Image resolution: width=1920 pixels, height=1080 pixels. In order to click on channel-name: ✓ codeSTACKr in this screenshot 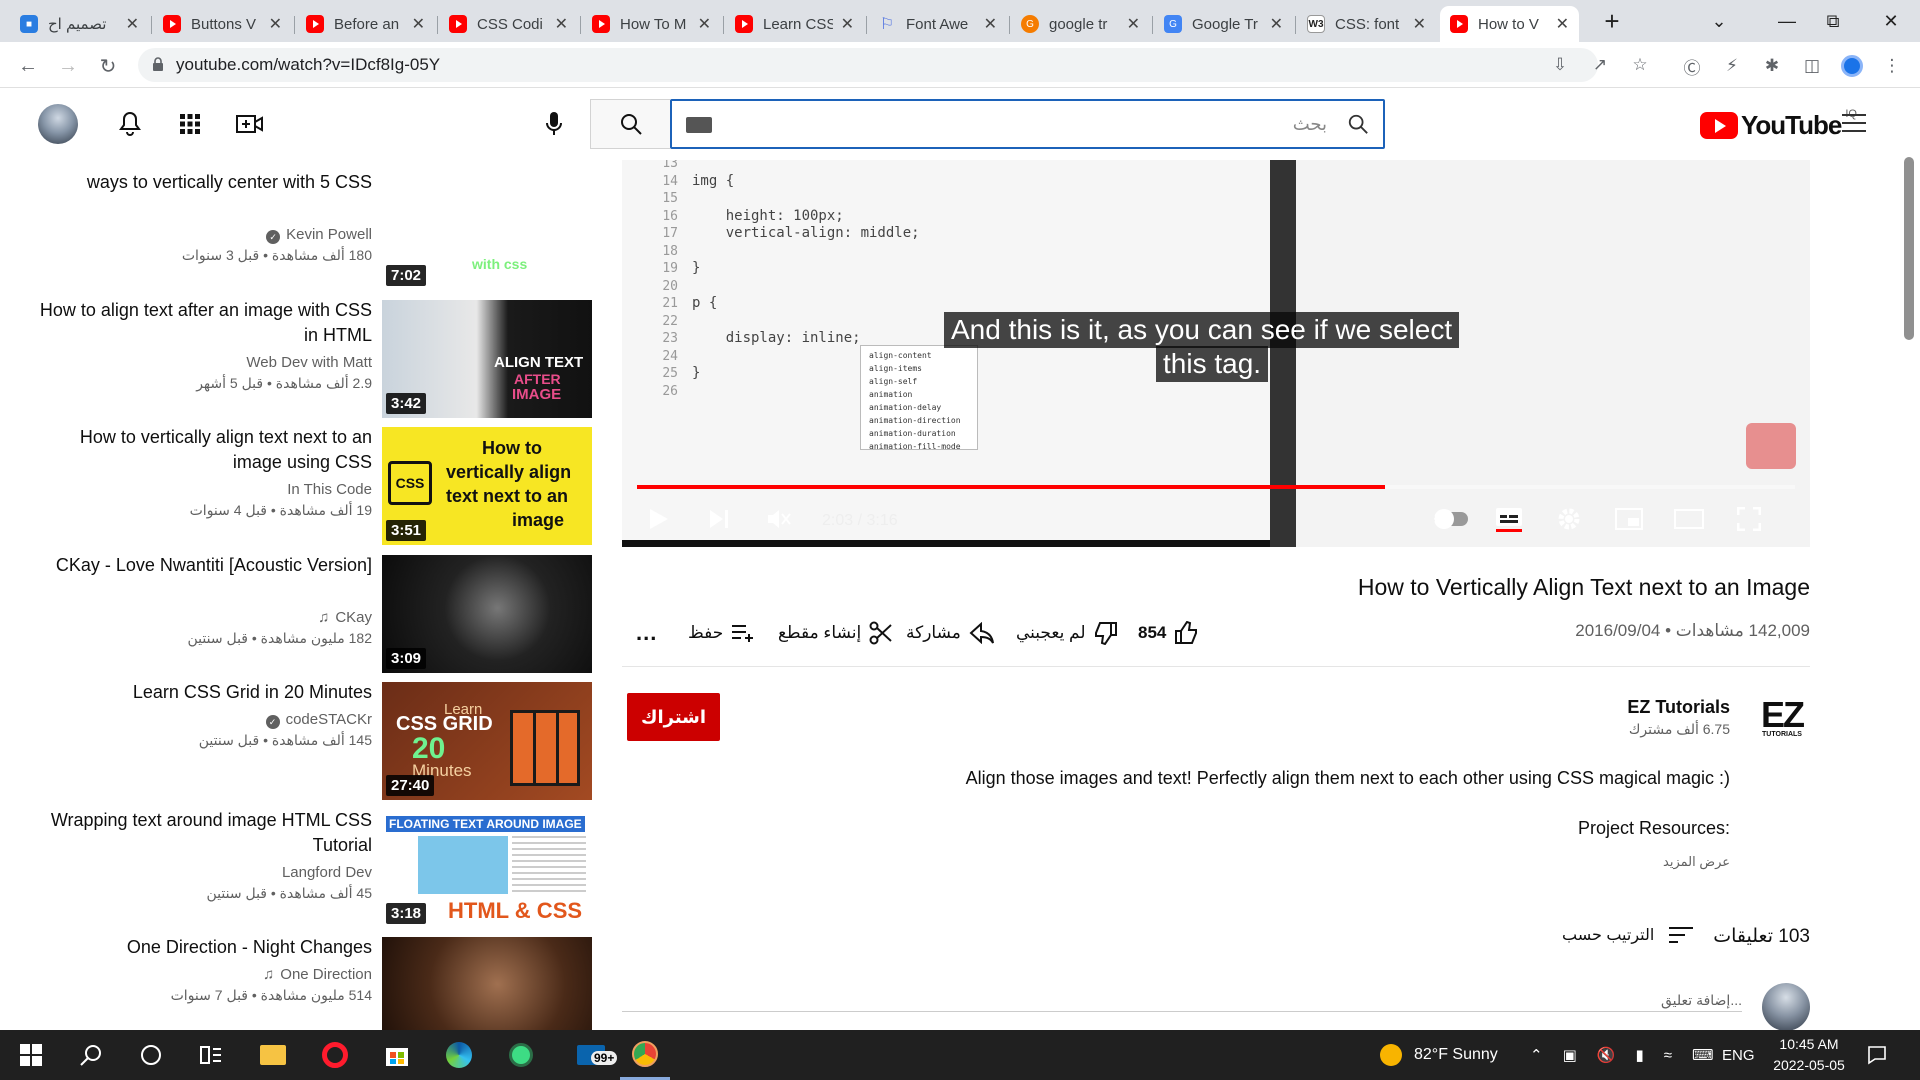, I will do `click(207, 720)`.